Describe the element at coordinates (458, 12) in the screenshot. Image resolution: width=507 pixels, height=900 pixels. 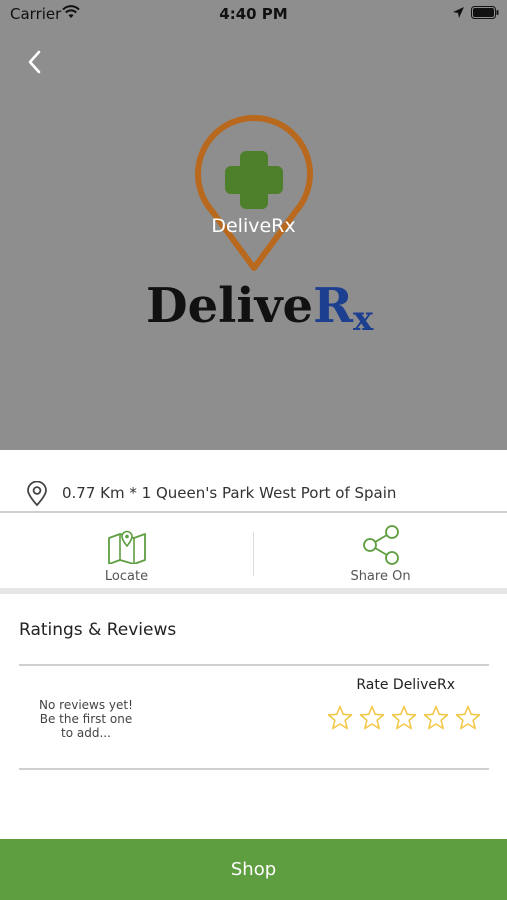
I see `location-arrow-icon` at that location.